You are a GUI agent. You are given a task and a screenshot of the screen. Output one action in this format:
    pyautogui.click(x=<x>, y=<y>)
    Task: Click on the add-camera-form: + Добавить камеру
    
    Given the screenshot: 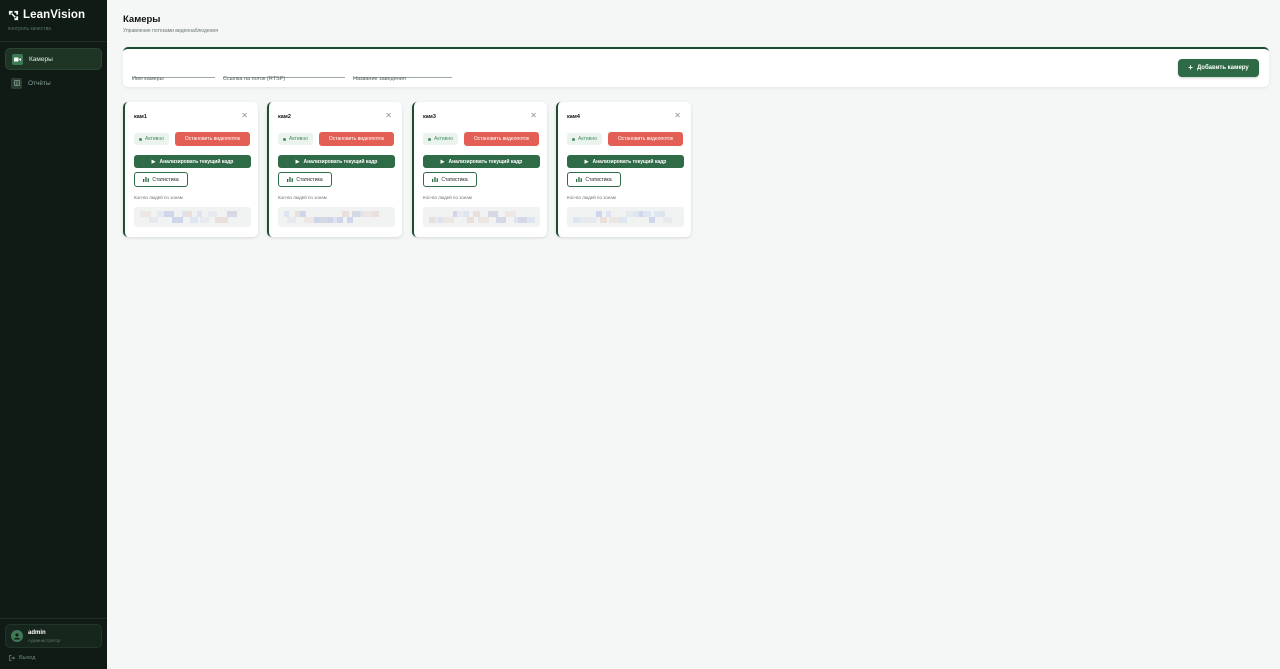 What is the action you would take?
    pyautogui.click(x=696, y=67)
    